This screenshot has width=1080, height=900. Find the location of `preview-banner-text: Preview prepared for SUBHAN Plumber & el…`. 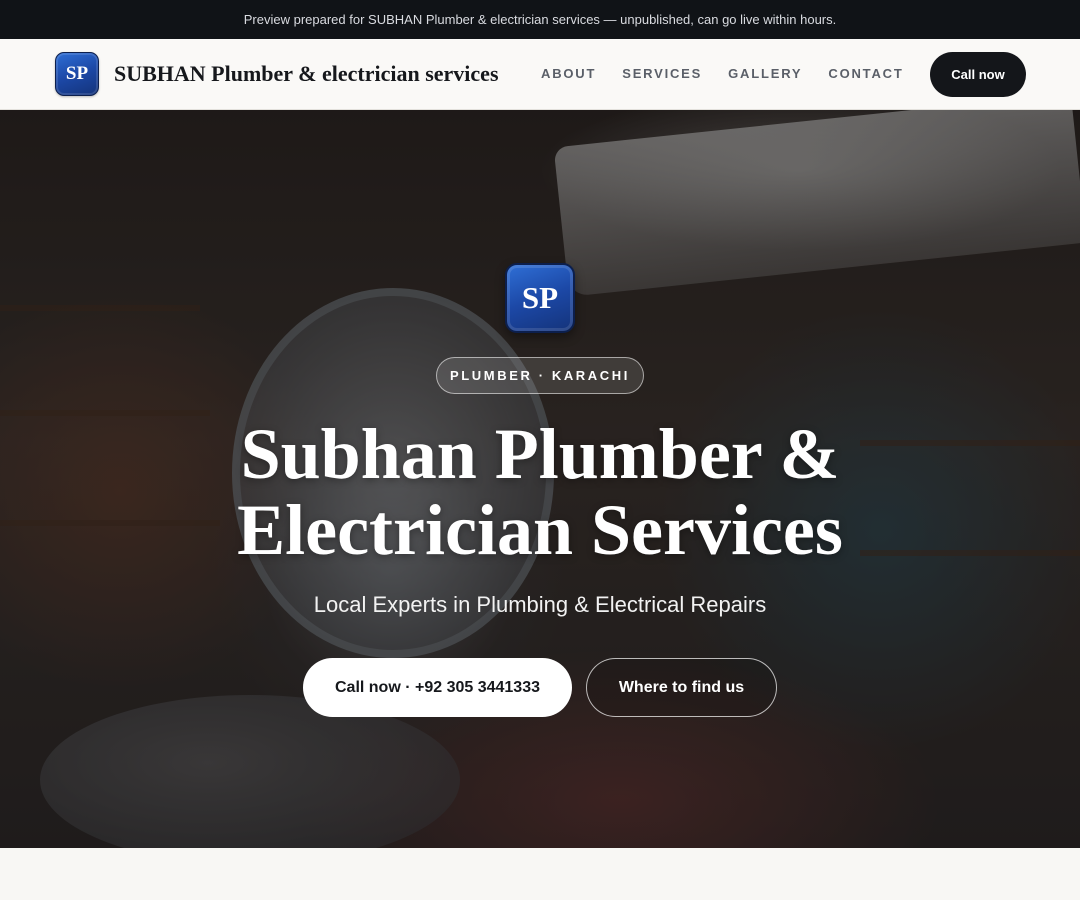

preview-banner-text: Preview prepared for SUBHAN Plumber & el… is located at coordinates (540, 19).